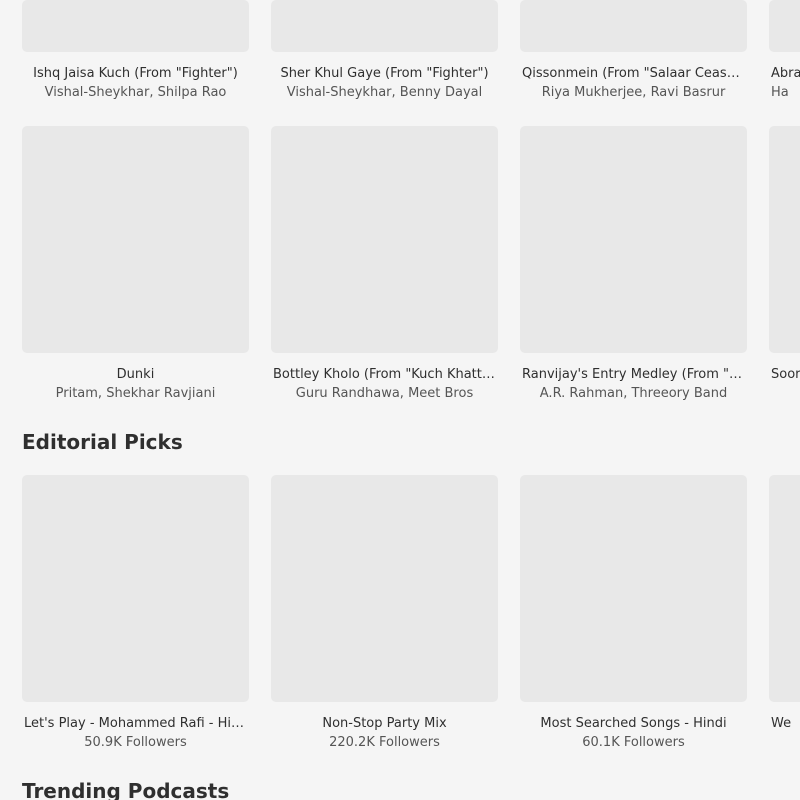  What do you see at coordinates (784, 375) in the screenshot?
I see `song-title: Soora` at bounding box center [784, 375].